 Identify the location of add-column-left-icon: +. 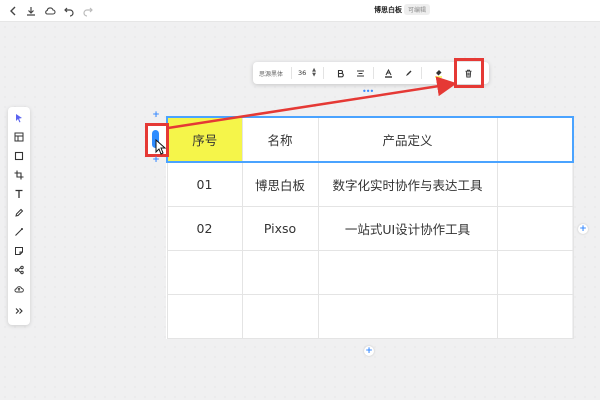
(156, 115).